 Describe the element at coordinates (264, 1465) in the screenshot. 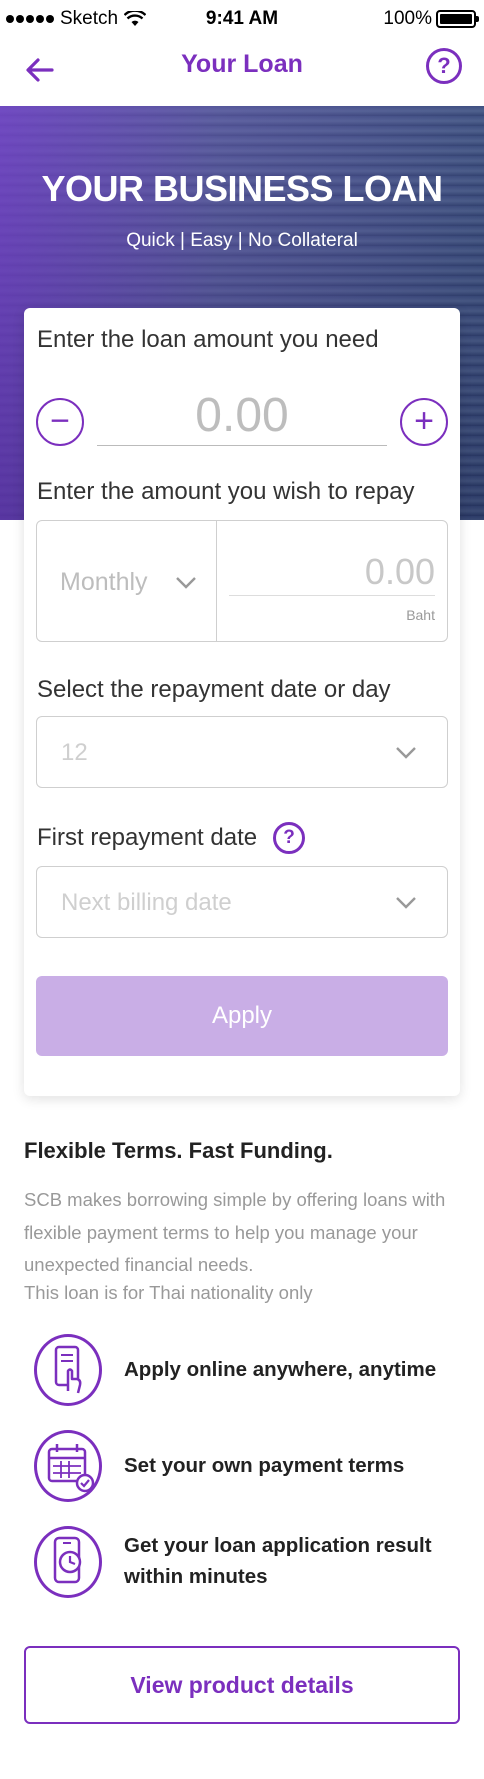

I see `feature-text: Set your own payment terms` at that location.